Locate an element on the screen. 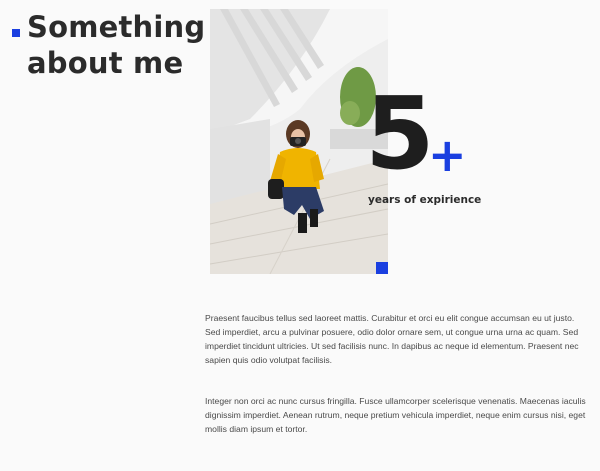  section-heading: Something about me is located at coordinates (116, 45).